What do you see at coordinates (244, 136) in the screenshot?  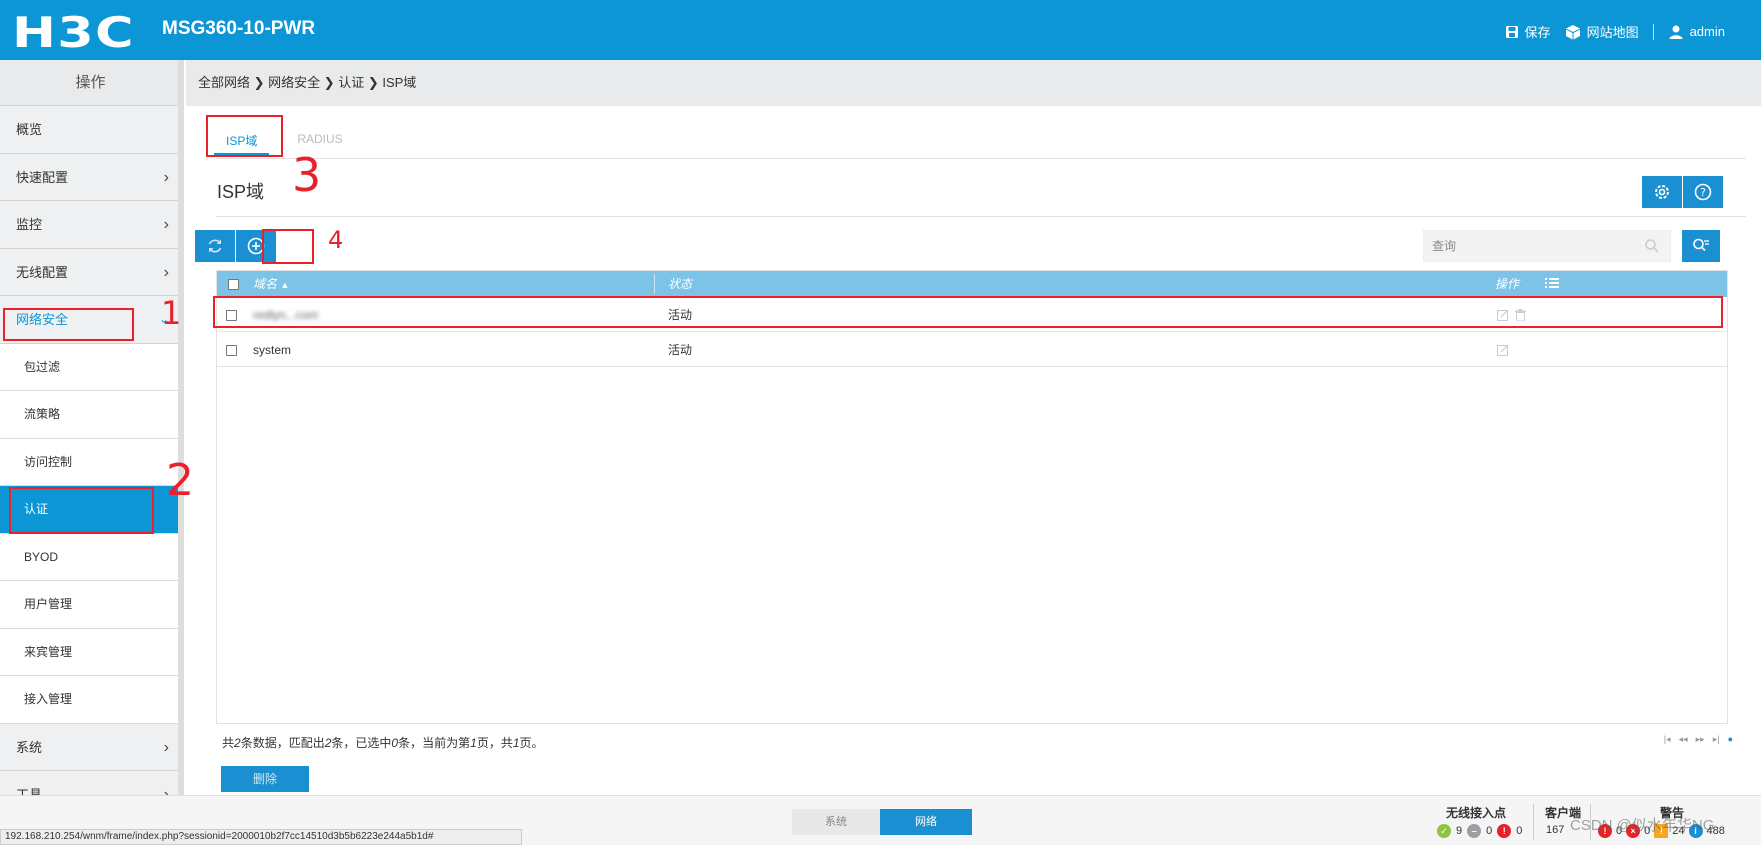 I see `annotation-box-isp-tab` at bounding box center [244, 136].